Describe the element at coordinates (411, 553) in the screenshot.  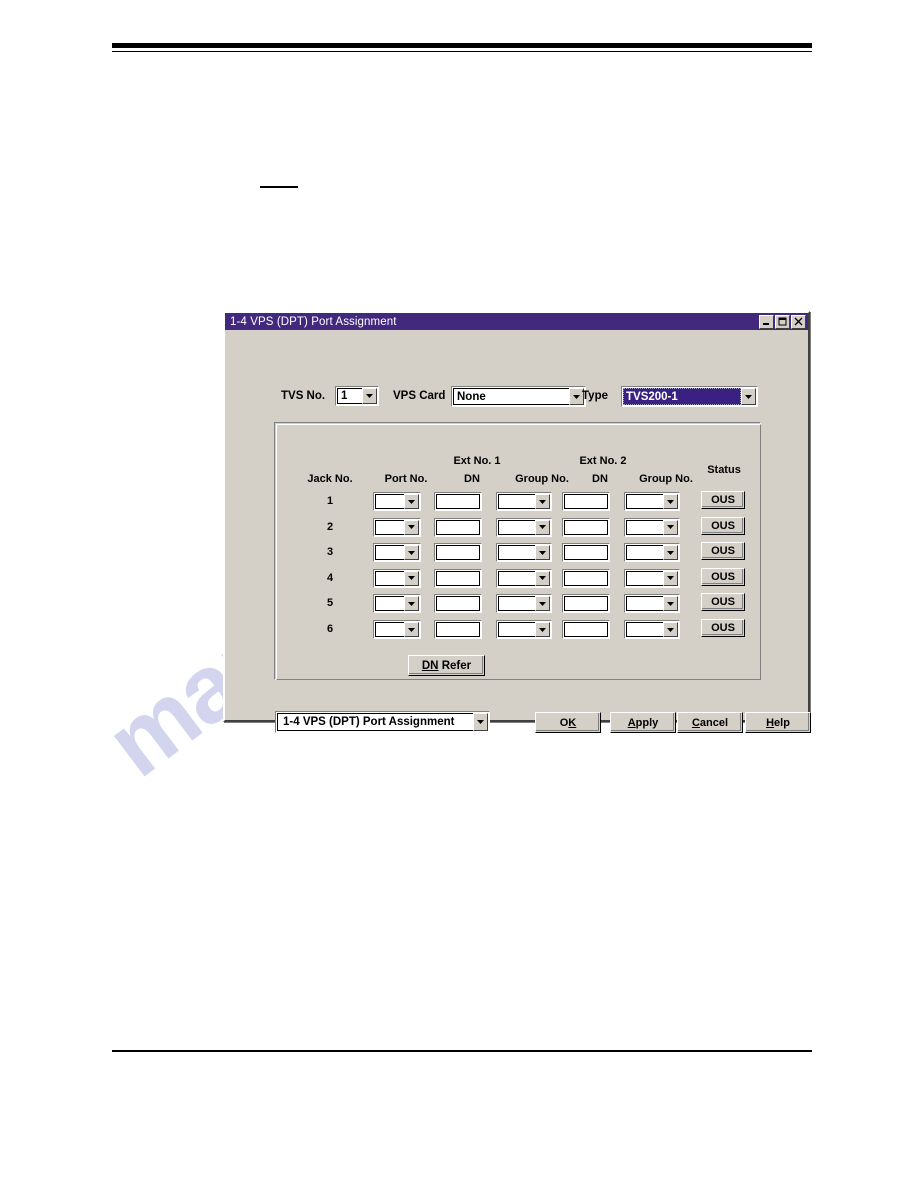
I see `port-no-combo-row-3-arrow` at that location.